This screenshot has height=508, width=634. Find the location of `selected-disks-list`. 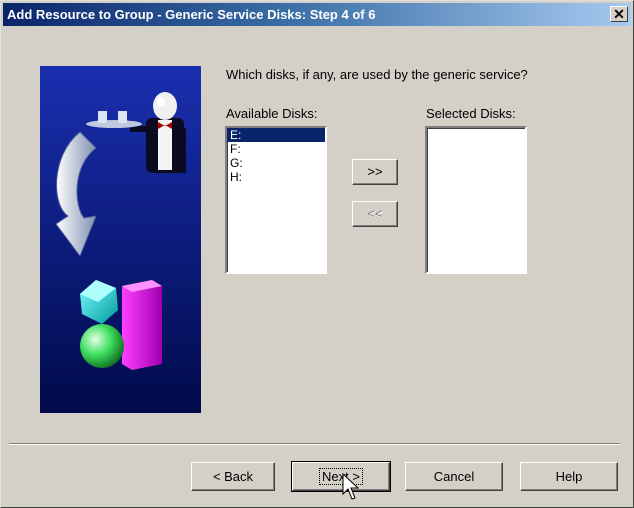

selected-disks-list is located at coordinates (476, 200).